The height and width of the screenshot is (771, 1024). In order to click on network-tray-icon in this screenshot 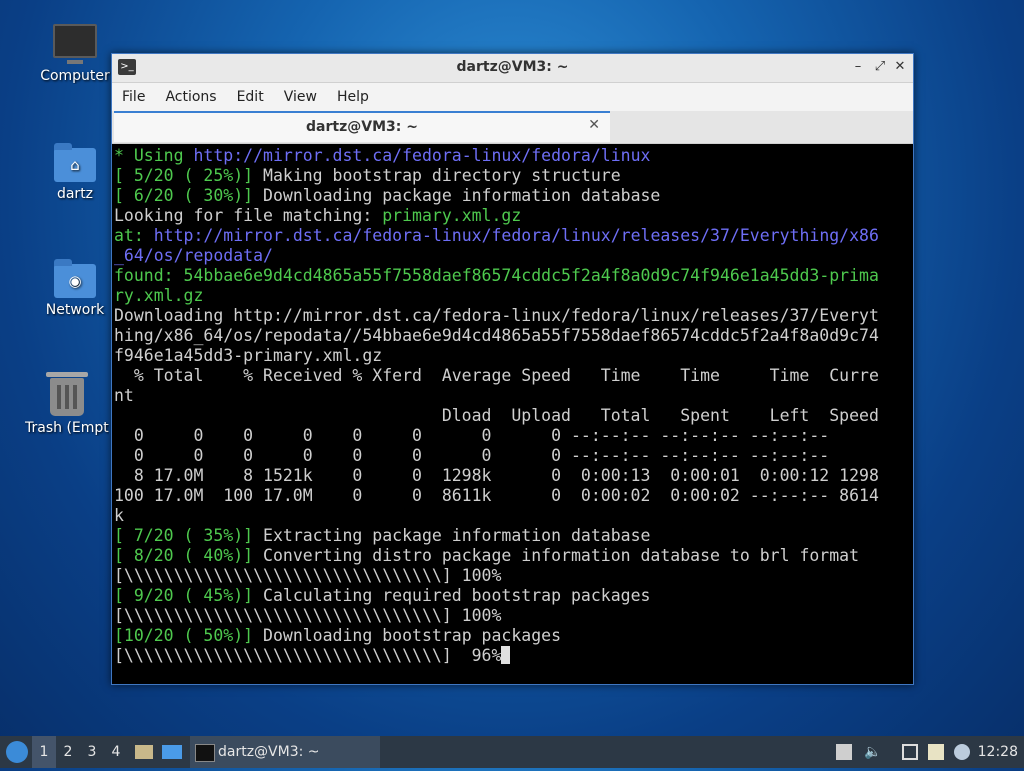, I will do `click(910, 752)`.